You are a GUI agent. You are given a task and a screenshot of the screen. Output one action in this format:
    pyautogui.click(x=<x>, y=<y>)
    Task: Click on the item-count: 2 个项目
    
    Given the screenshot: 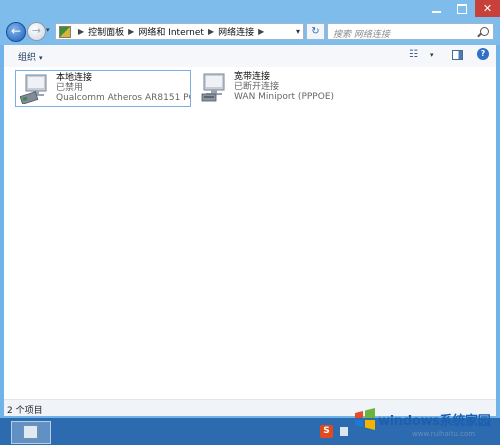 What is the action you would take?
    pyautogui.click(x=25, y=411)
    